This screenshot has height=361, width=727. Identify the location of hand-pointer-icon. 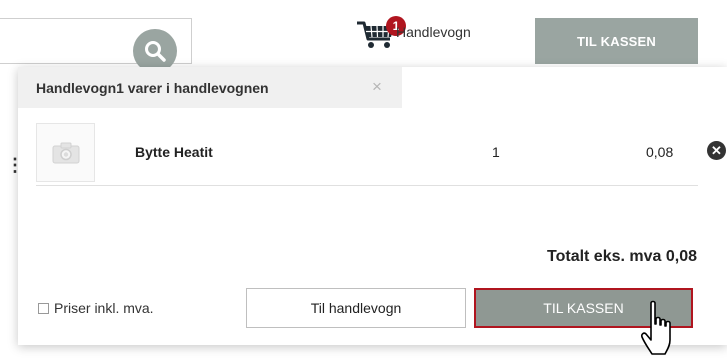
(656, 327).